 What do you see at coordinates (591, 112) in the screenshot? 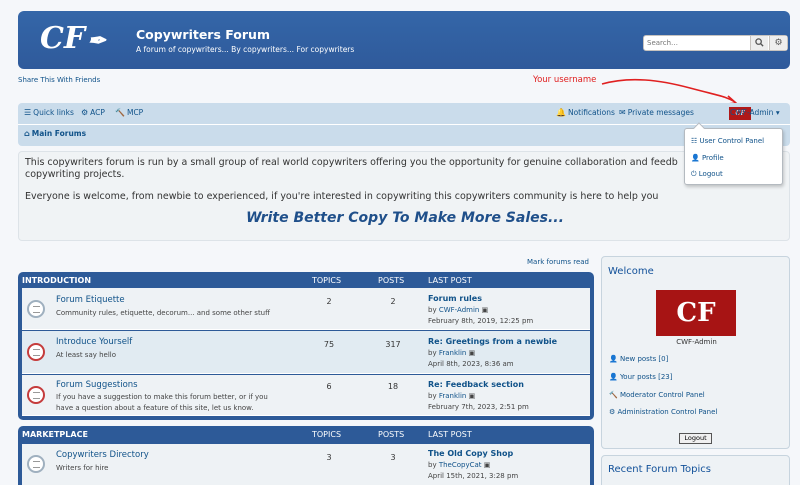
I see `notifications-label: Notifications` at bounding box center [591, 112].